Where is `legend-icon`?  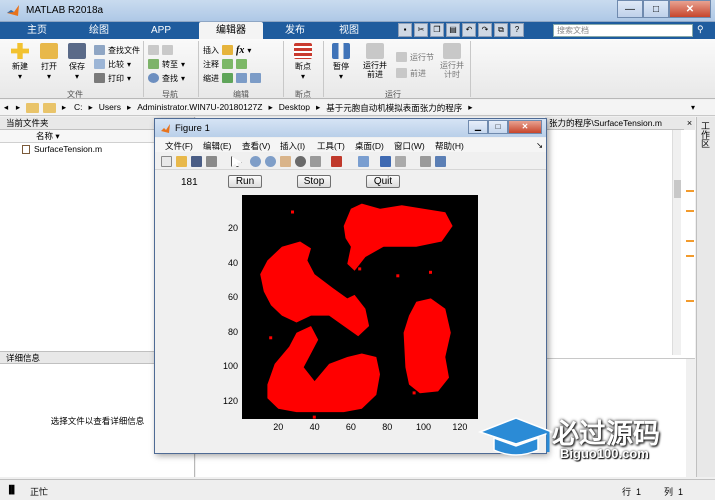 legend-icon is located at coordinates (400, 161).